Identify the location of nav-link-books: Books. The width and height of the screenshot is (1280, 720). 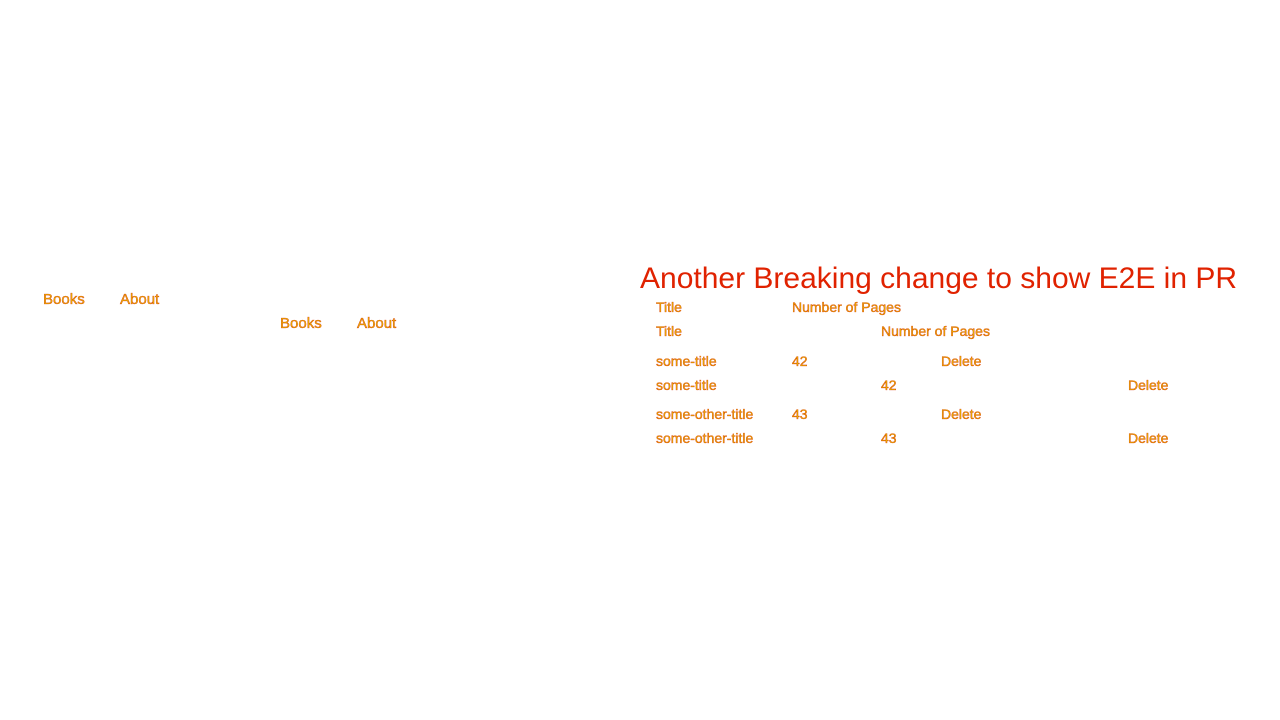
(64, 299).